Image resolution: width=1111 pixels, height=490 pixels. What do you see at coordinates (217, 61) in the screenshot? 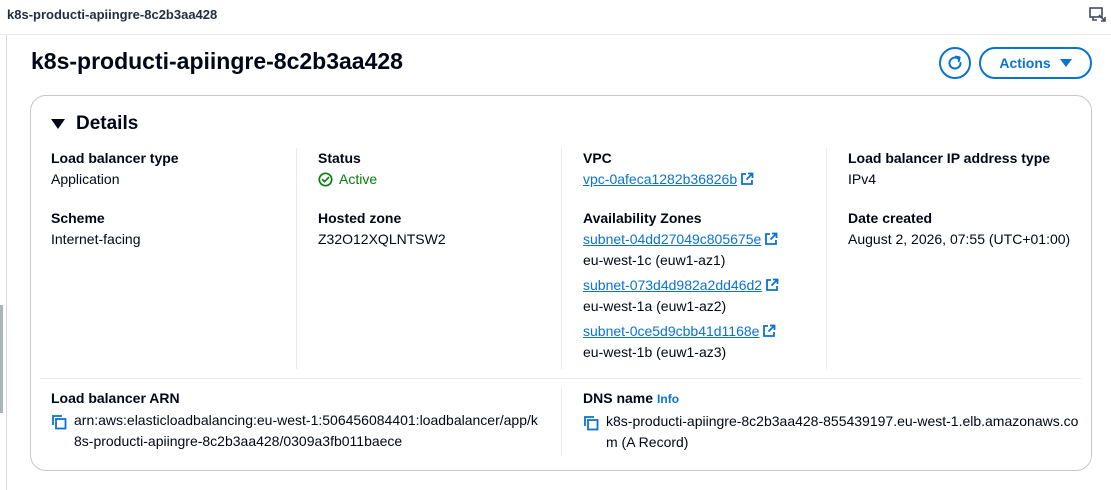
I see `page-title: k8s-producti-apiingre-8c2b3aa428` at bounding box center [217, 61].